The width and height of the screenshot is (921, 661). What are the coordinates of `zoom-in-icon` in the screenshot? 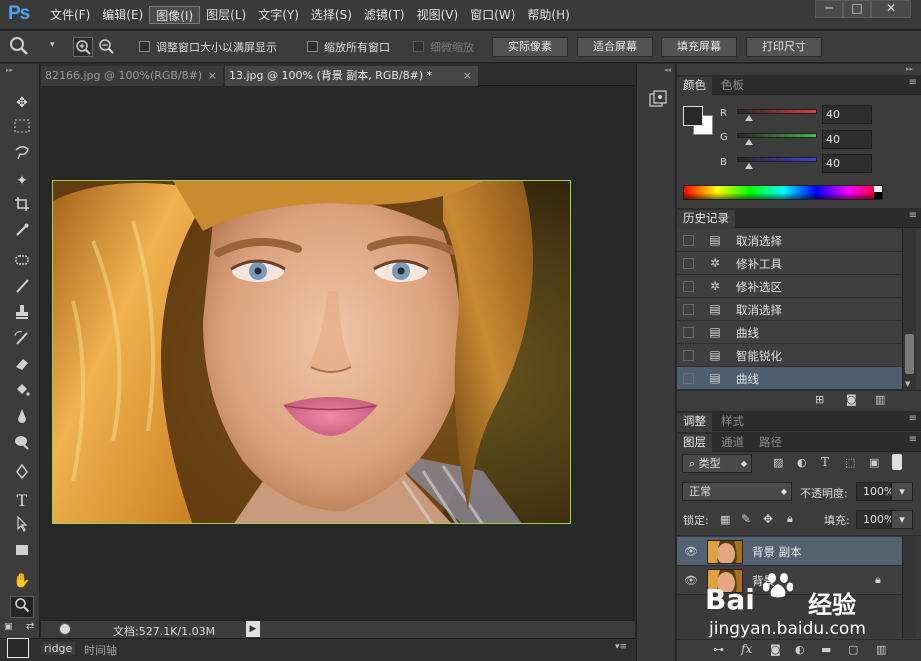 It's located at (83, 47).